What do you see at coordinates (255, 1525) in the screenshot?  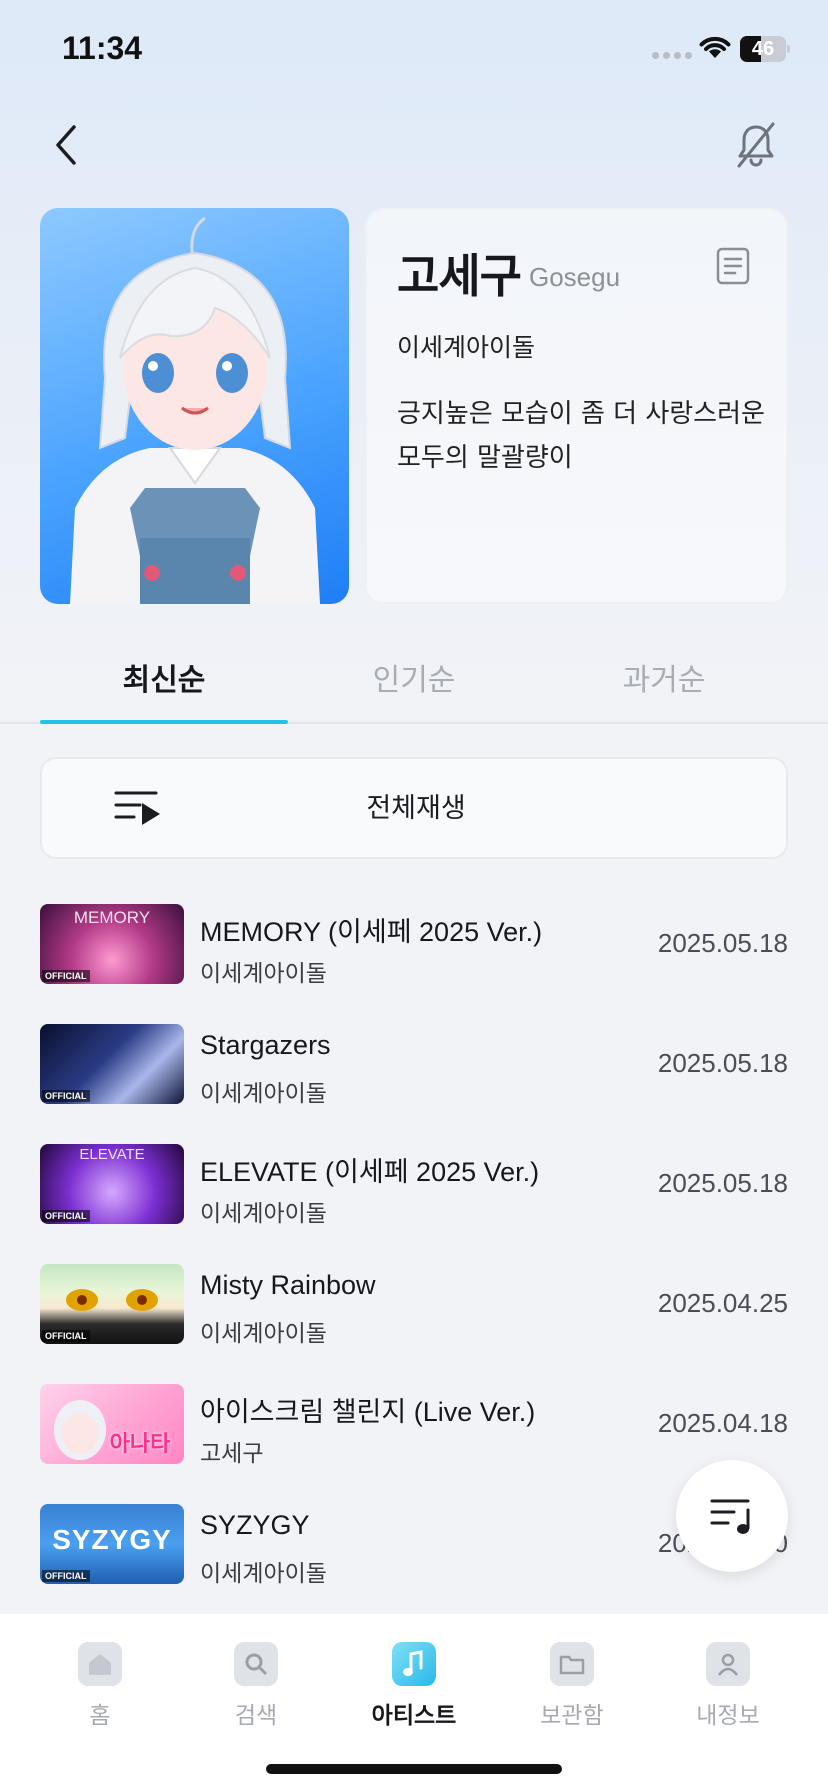 I see `song-title: SYZYGY` at bounding box center [255, 1525].